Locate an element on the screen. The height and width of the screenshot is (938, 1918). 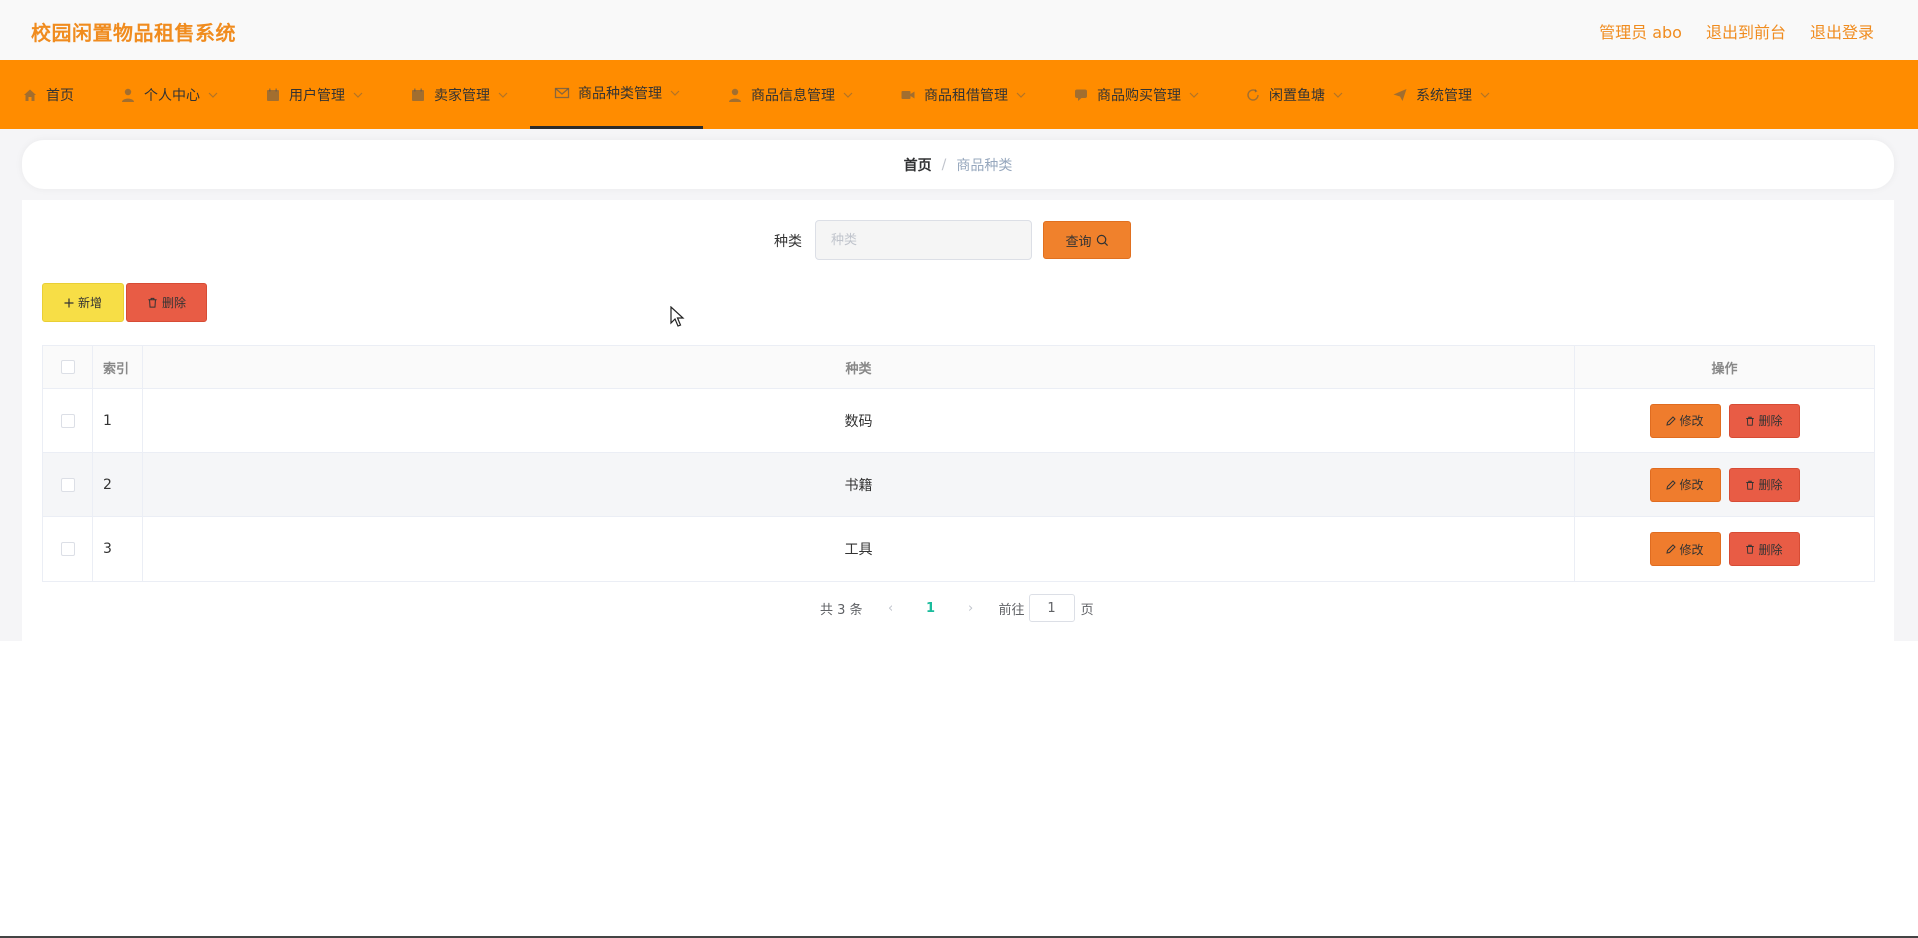
nav-item-system-management: 系统管理 is located at coordinates (1441, 94).